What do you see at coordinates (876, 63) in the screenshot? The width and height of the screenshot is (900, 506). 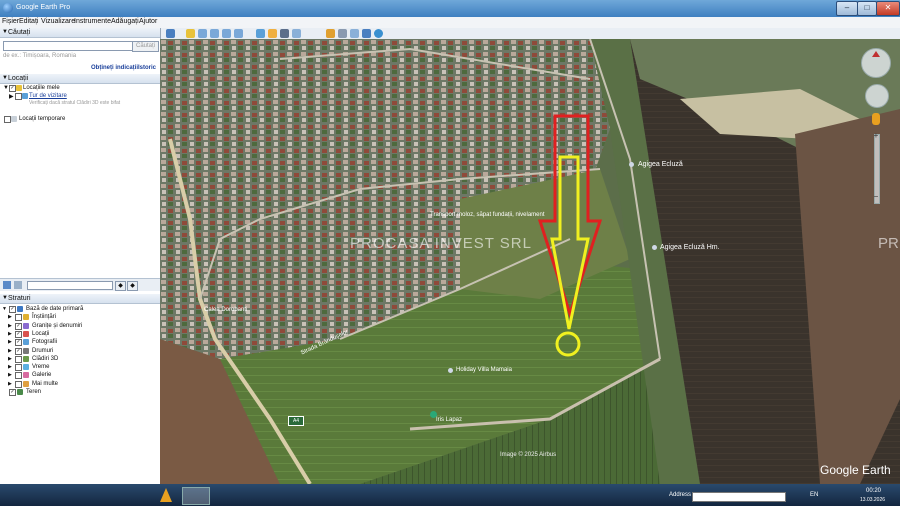 I see `compass-control` at bounding box center [876, 63].